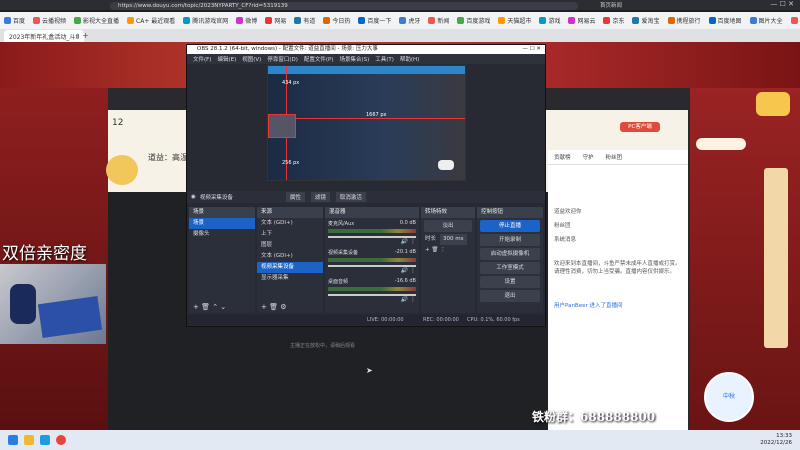 The width and height of the screenshot is (800, 450). Describe the element at coordinates (729, 397) in the screenshot. I see `mascot-icon: 中秋` at that location.